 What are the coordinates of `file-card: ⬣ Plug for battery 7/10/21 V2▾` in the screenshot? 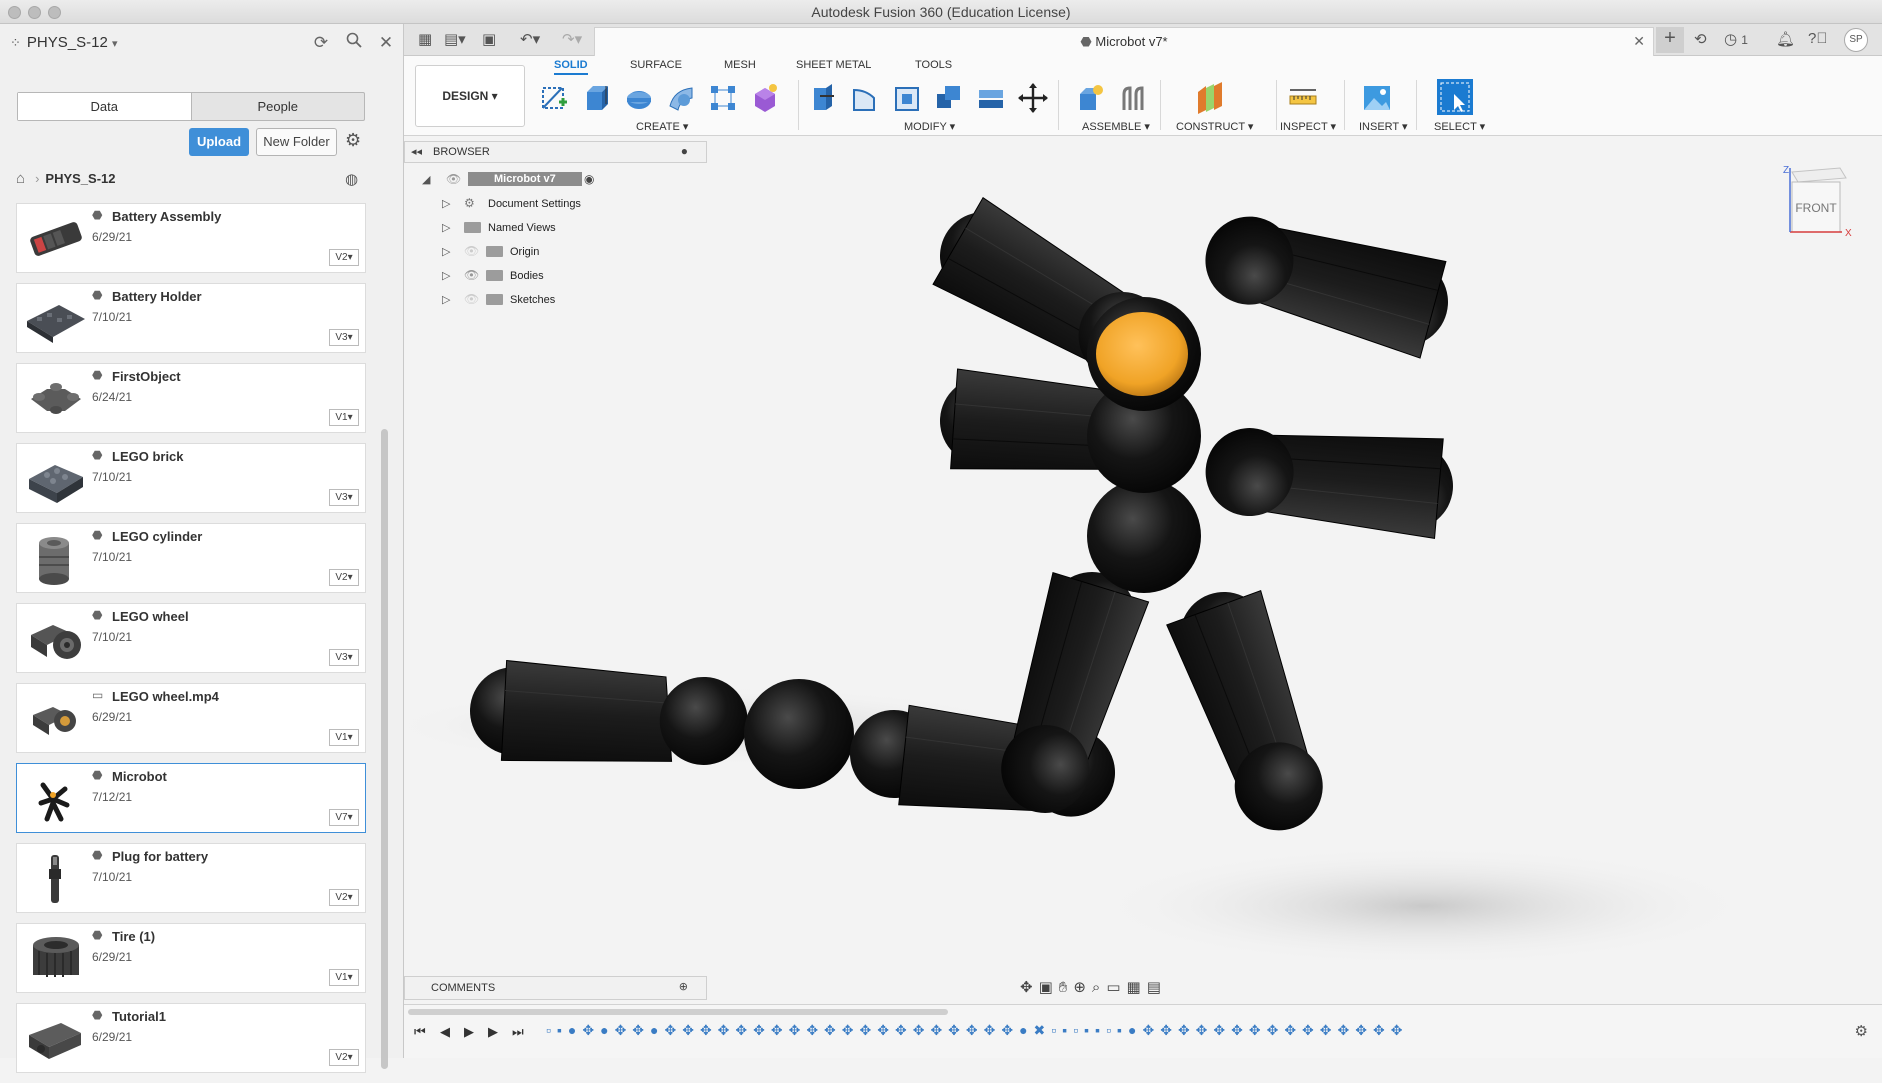 It's located at (191, 878).